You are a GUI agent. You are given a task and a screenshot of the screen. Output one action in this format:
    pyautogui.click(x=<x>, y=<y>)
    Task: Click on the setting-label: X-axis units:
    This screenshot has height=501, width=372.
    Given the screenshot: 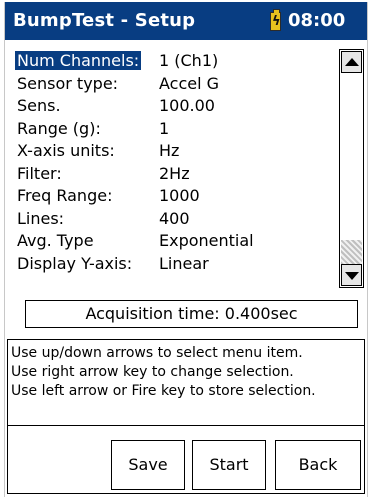 What is the action you would take?
    pyautogui.click(x=66, y=150)
    